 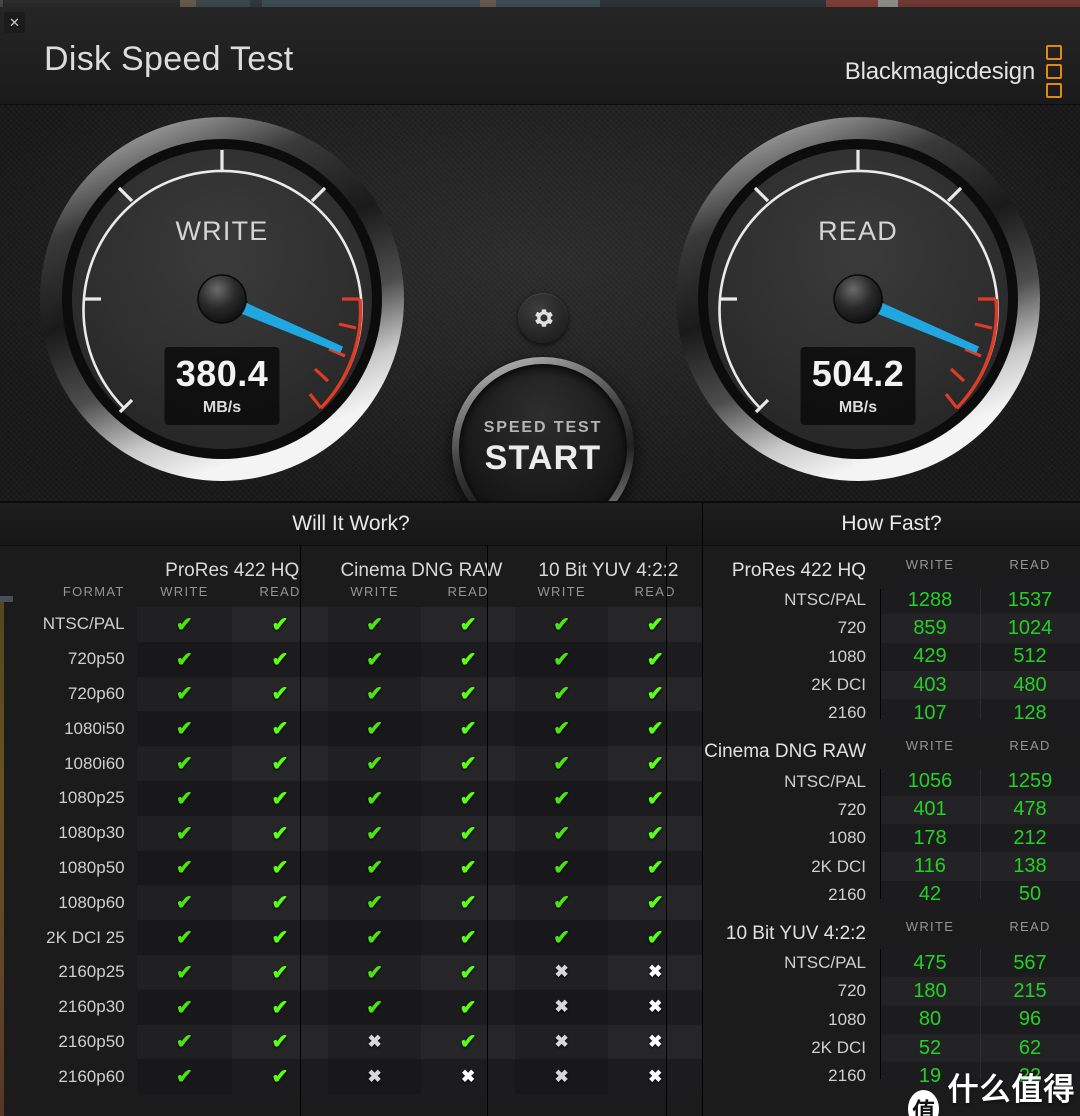 I want to click on write-speed-value: 80, so click(x=930, y=1019).